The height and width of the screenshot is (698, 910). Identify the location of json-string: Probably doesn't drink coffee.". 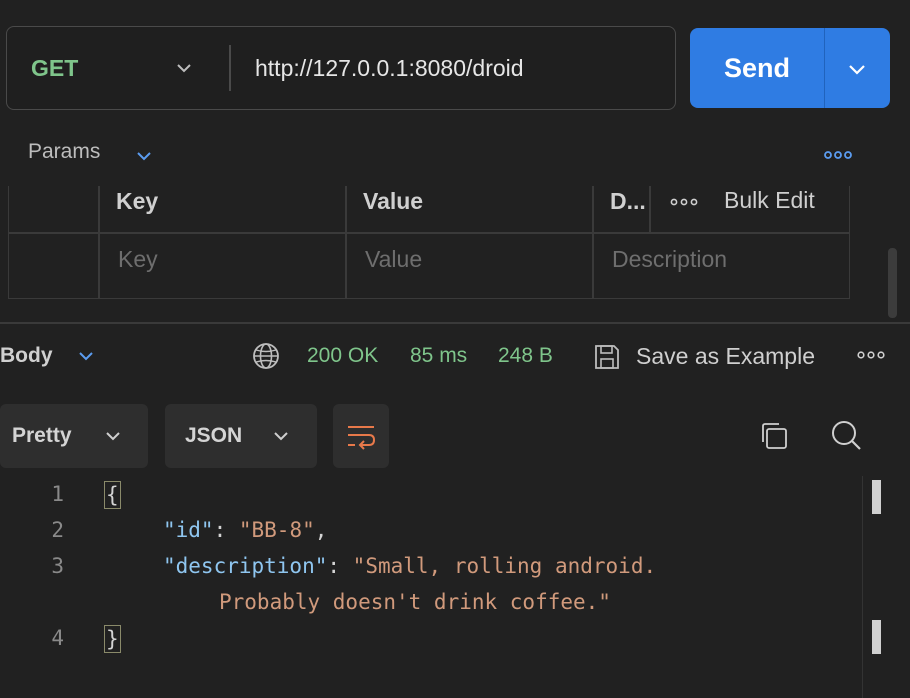
(415, 602).